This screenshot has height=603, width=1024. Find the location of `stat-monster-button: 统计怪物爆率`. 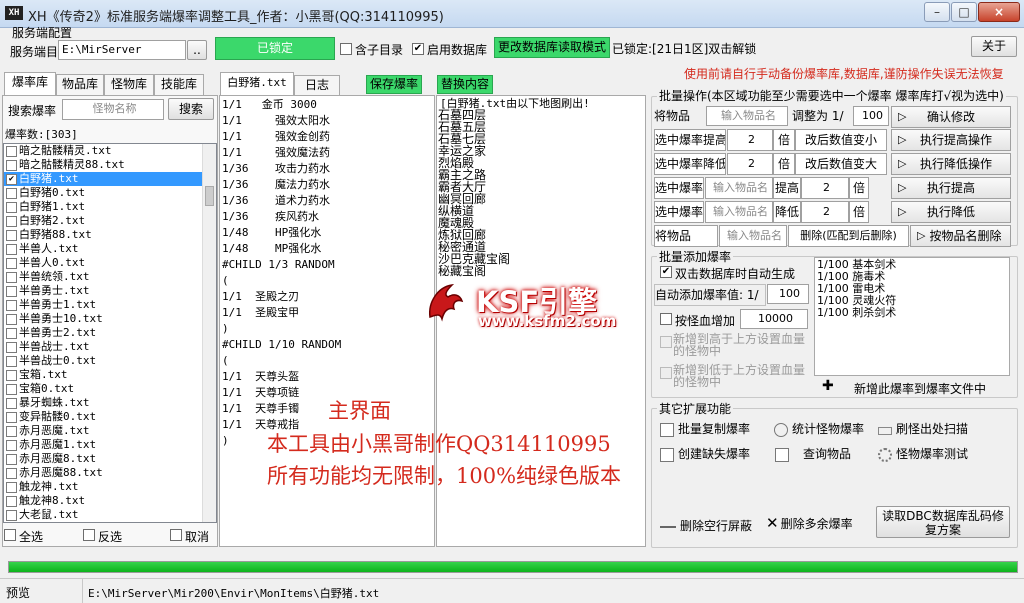

stat-monster-button: 统计怪物爆率 is located at coordinates (819, 428).